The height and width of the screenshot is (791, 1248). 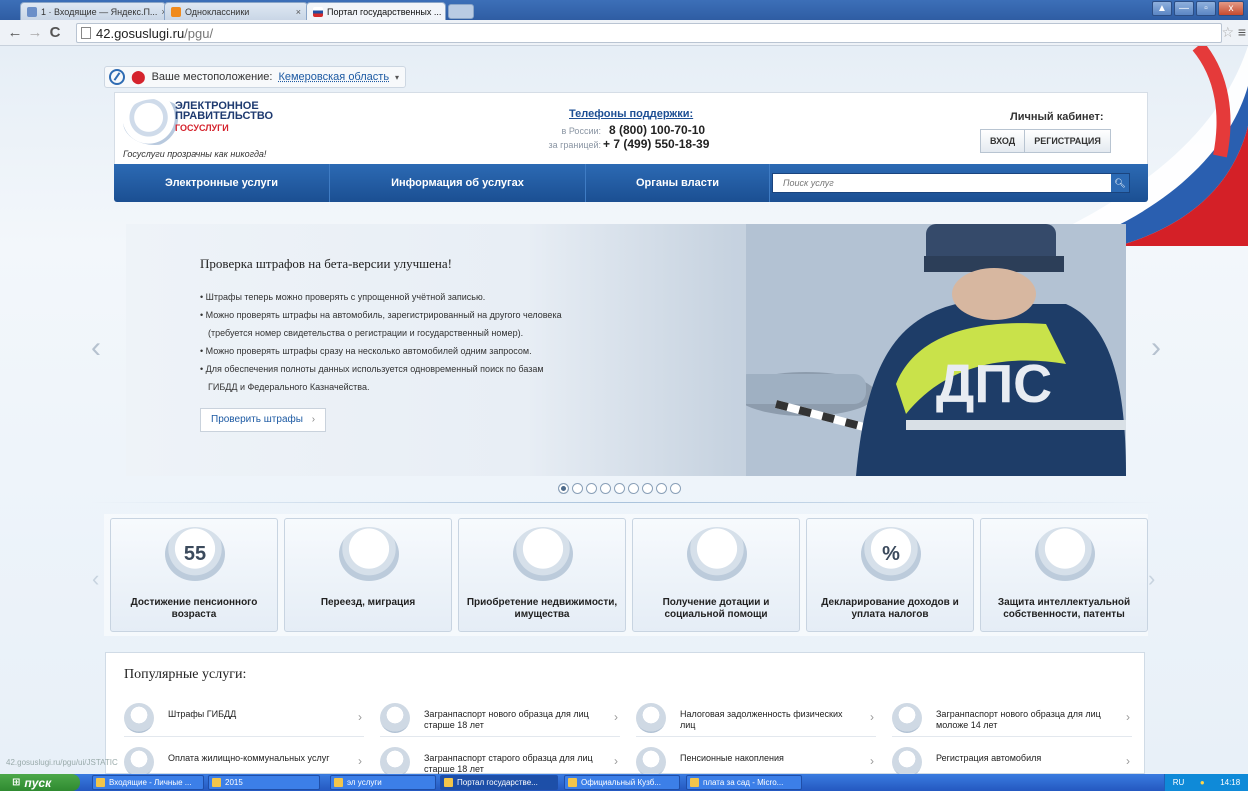 What do you see at coordinates (1231, 8) in the screenshot?
I see `close-window-button: x` at bounding box center [1231, 8].